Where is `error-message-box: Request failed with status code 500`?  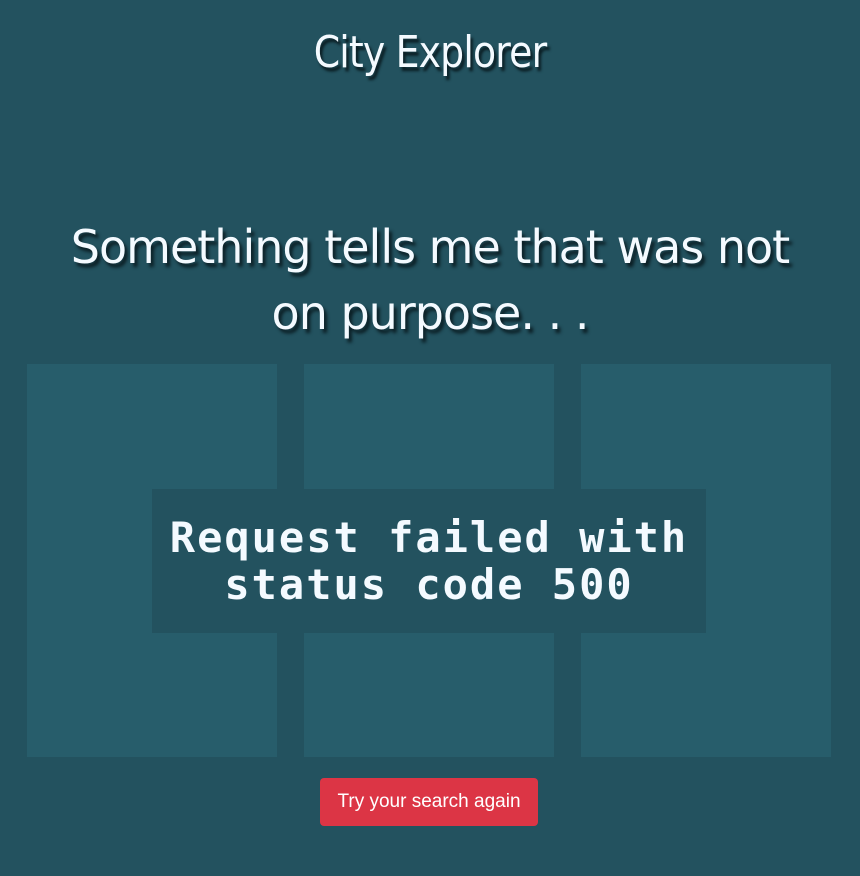
error-message-box: Request failed with status code 500 is located at coordinates (429, 561).